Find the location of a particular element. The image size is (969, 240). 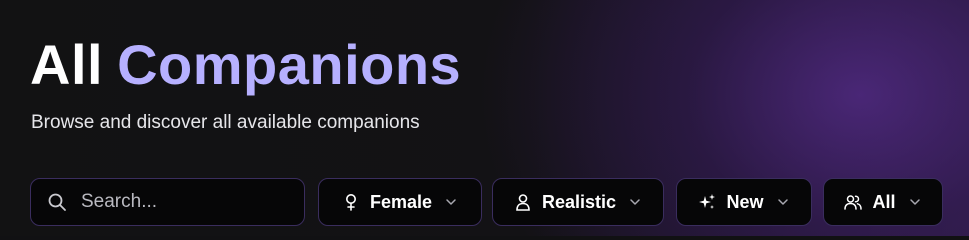

filter-group-label: All is located at coordinates (884, 201).